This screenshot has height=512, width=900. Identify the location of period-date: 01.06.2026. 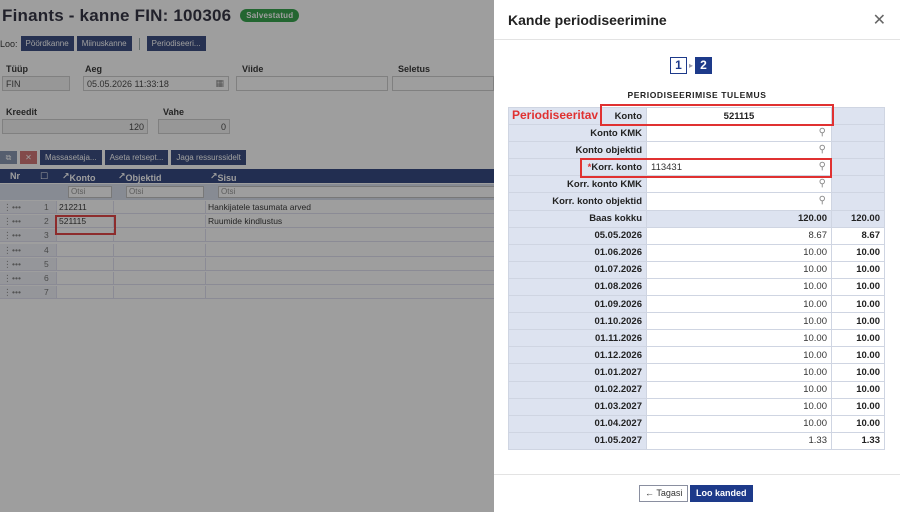
(577, 252).